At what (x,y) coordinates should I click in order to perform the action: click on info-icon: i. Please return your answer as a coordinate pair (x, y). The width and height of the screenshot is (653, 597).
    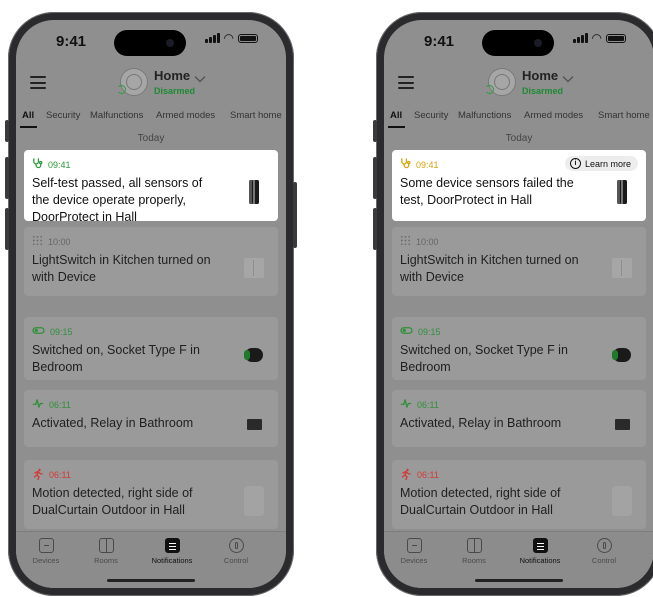
    Looking at the image, I should click on (575, 163).